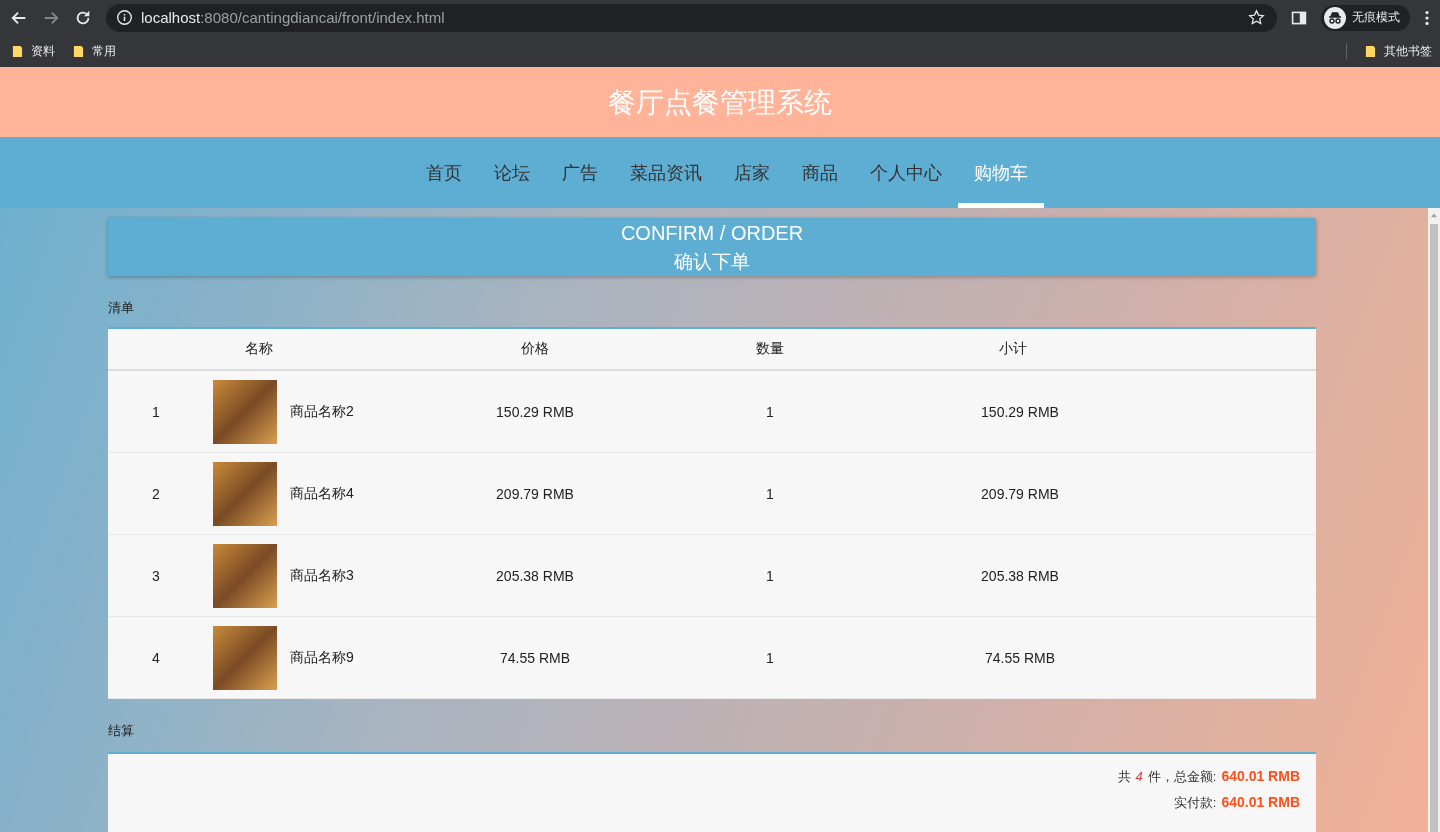 The image size is (1440, 832). What do you see at coordinates (121, 308) in the screenshot?
I see `section-label: 清单` at bounding box center [121, 308].